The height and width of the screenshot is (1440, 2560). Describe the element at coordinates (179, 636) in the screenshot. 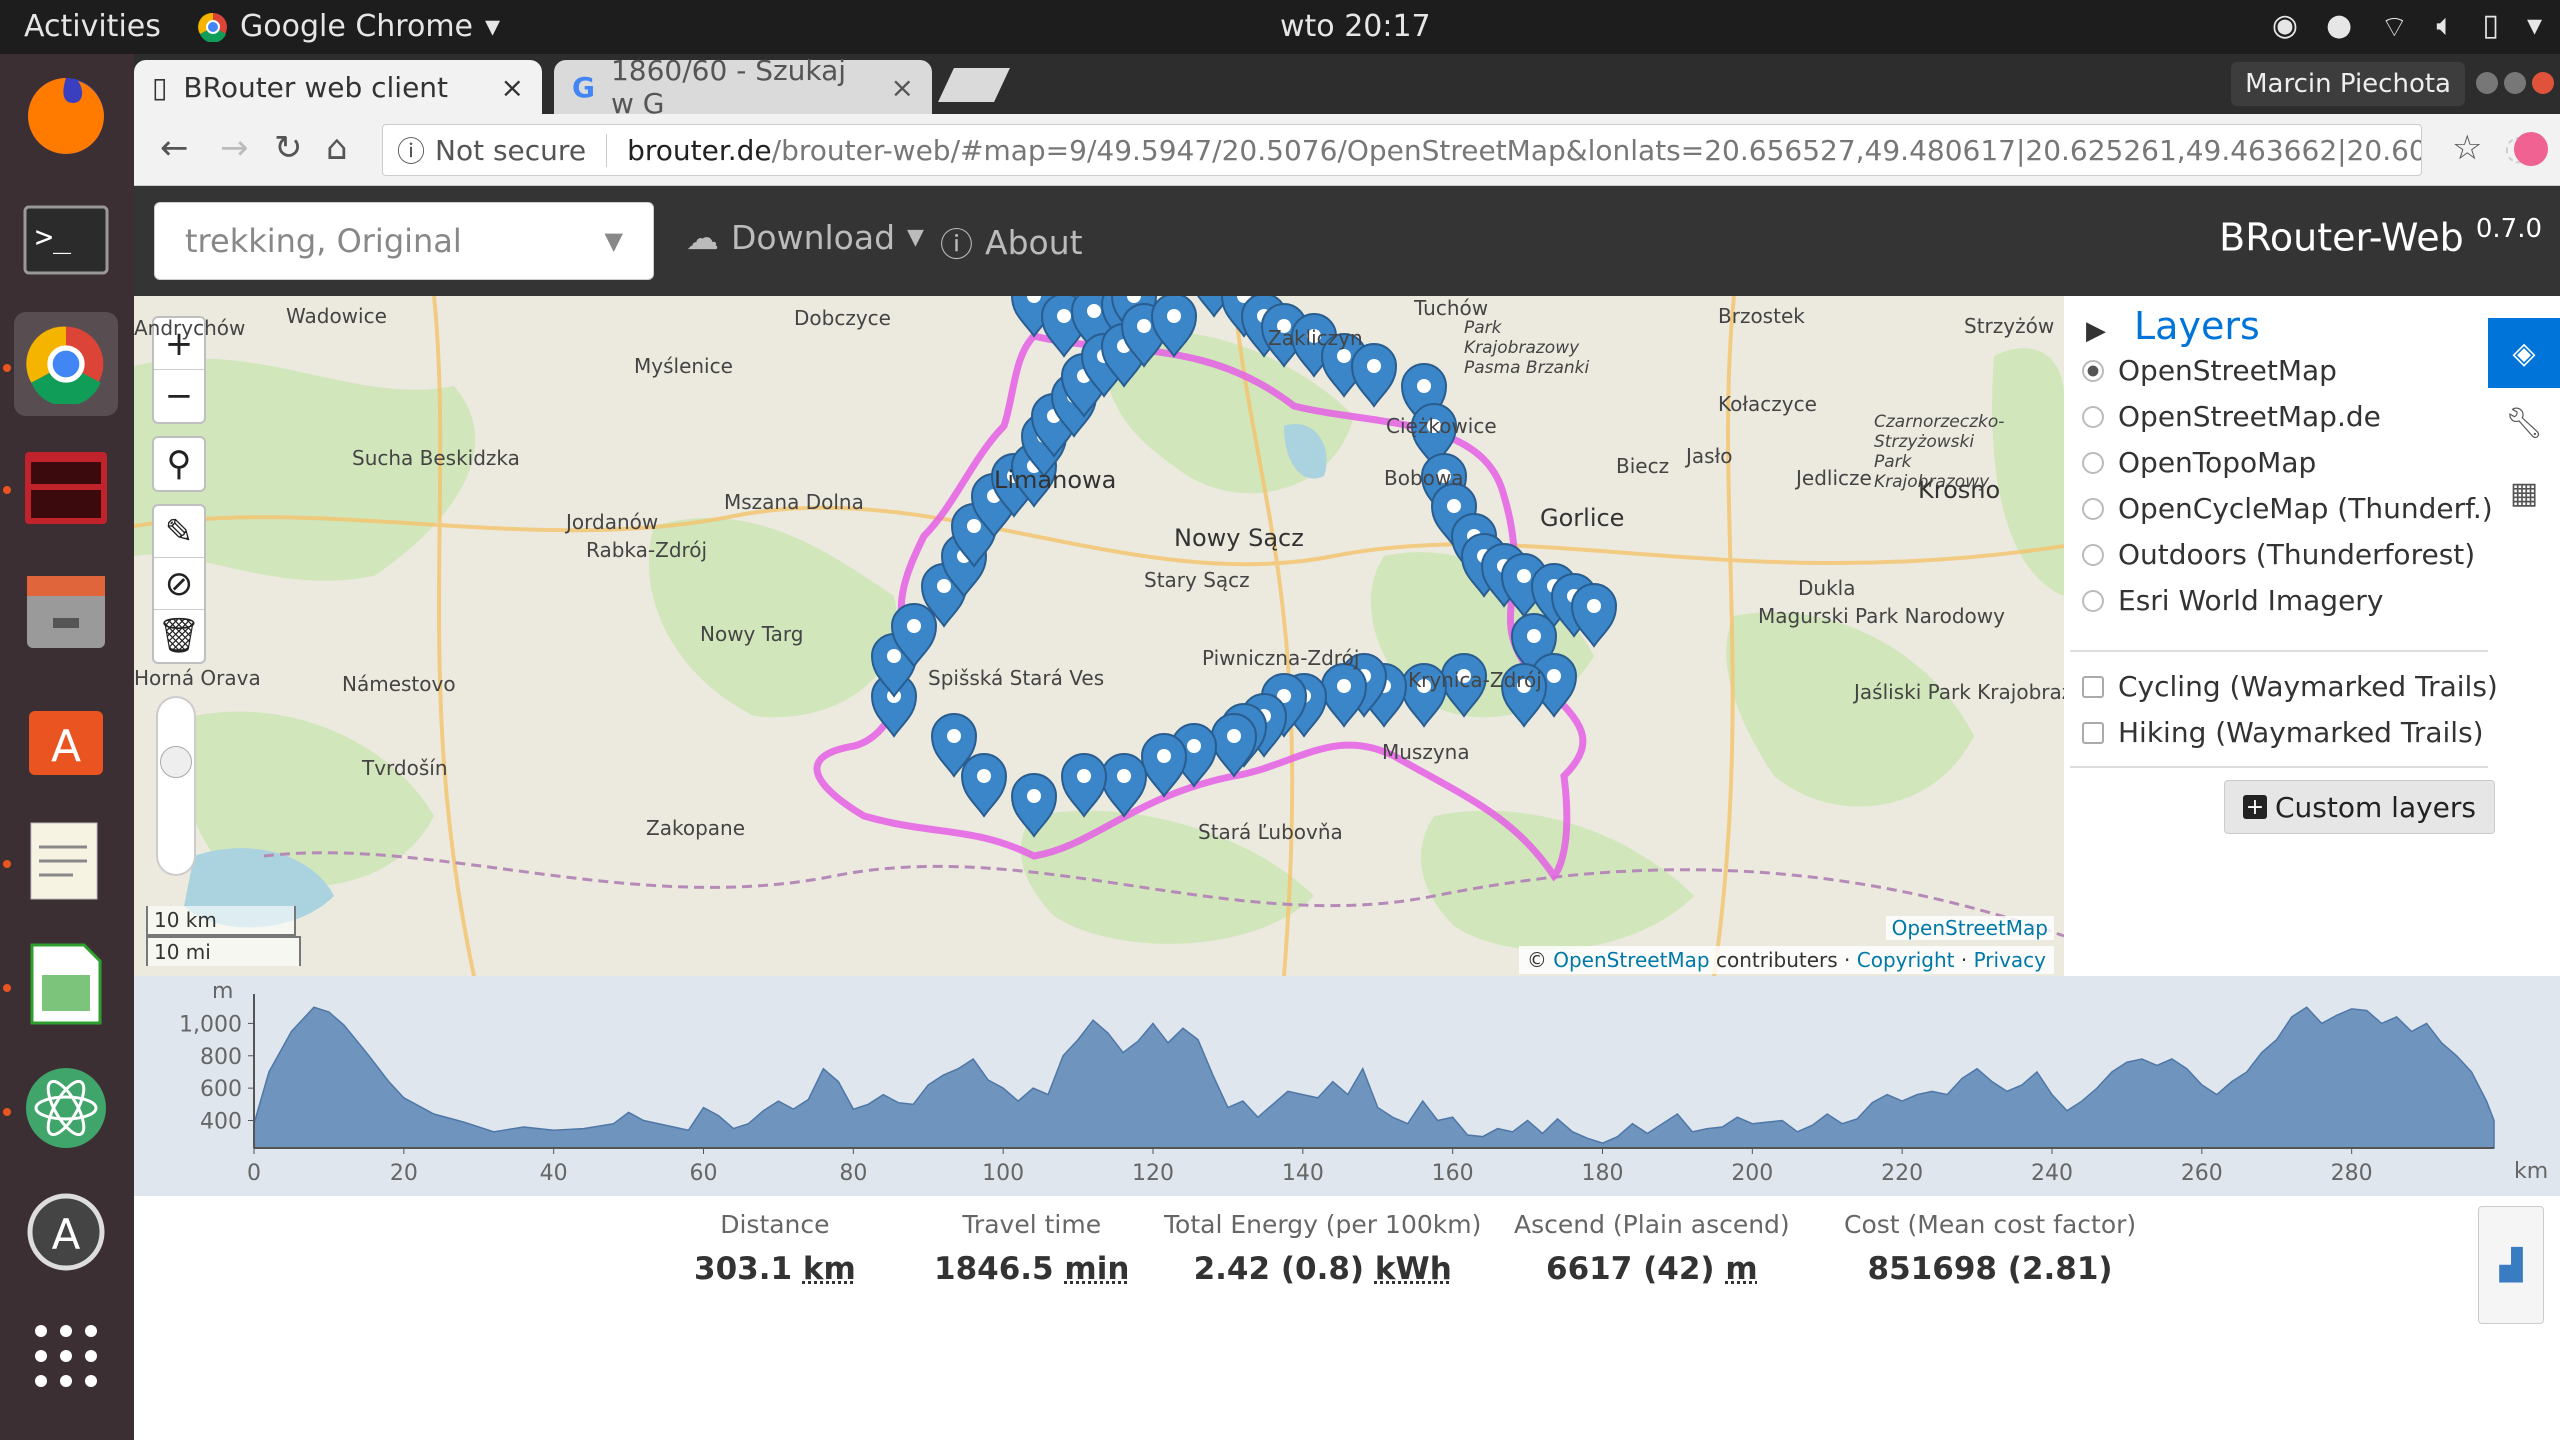

I see `trash-icon: 🗑︎` at that location.